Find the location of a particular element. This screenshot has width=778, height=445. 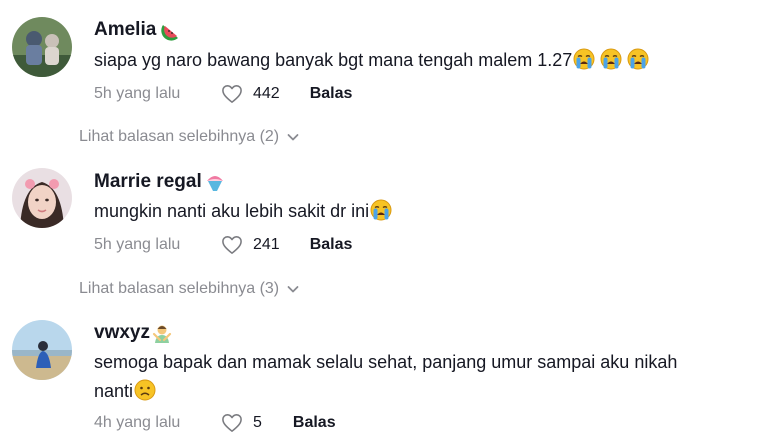

like-count: 442 is located at coordinates (266, 93).